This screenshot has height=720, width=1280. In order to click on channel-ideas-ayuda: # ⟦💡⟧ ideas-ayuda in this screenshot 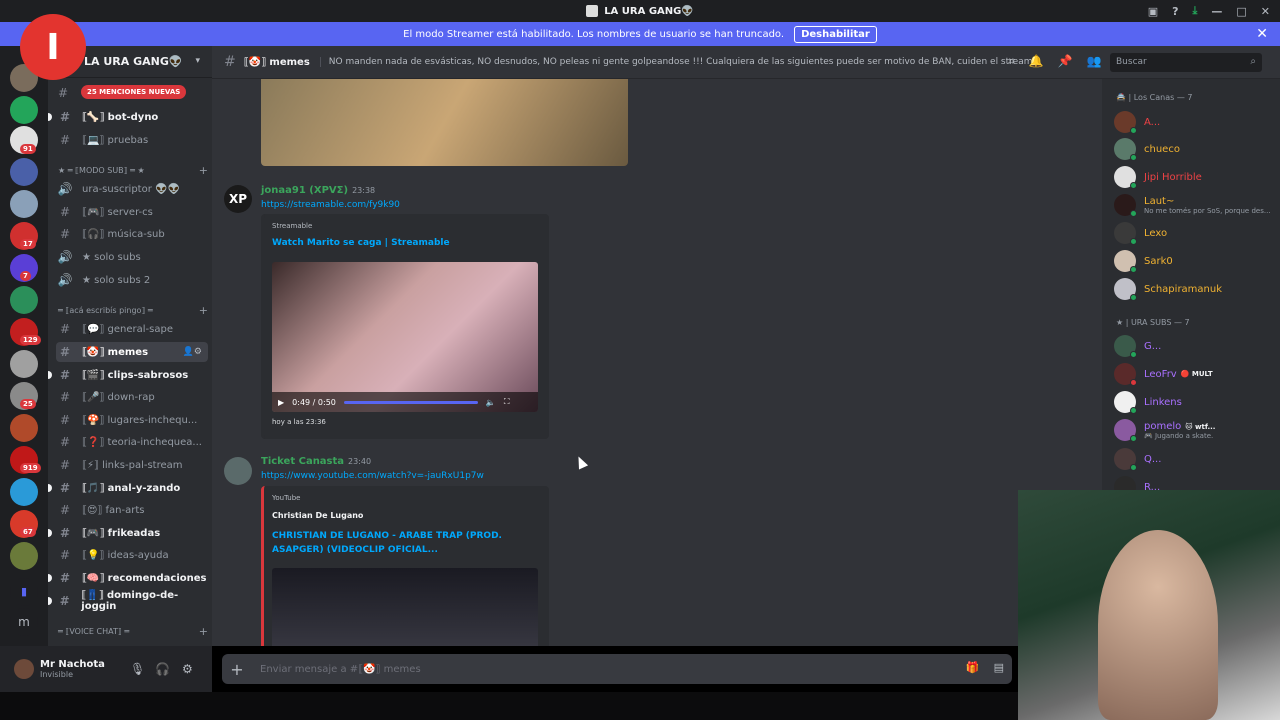, I will do `click(132, 555)`.